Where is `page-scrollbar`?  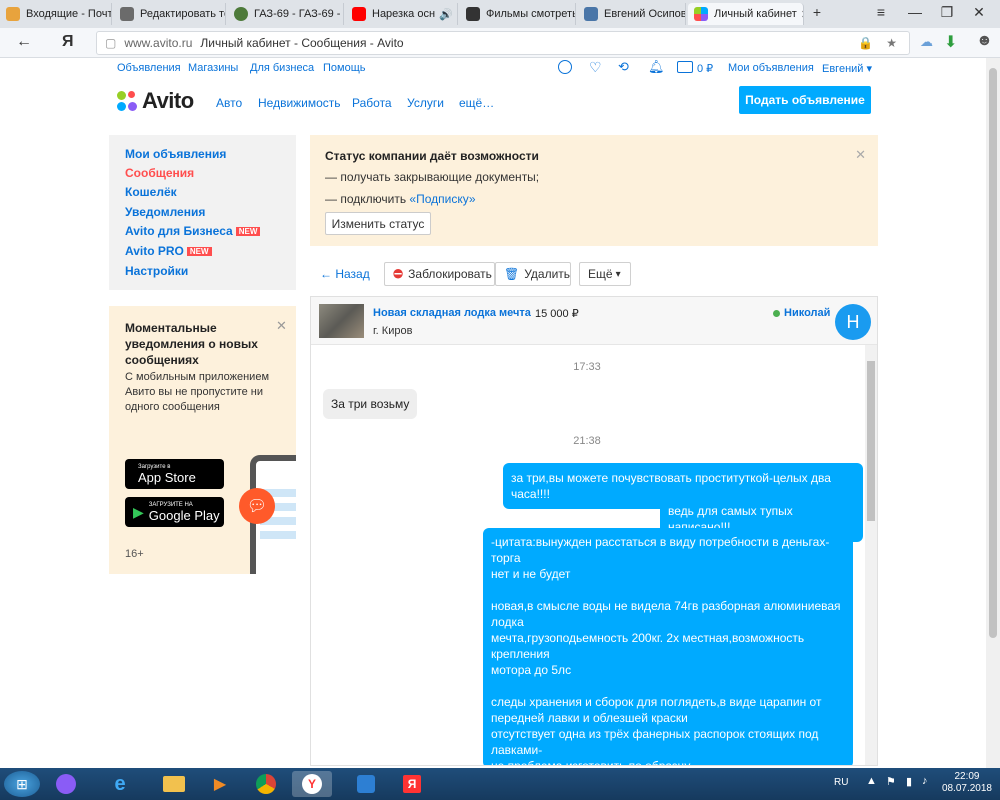 page-scrollbar is located at coordinates (993, 413).